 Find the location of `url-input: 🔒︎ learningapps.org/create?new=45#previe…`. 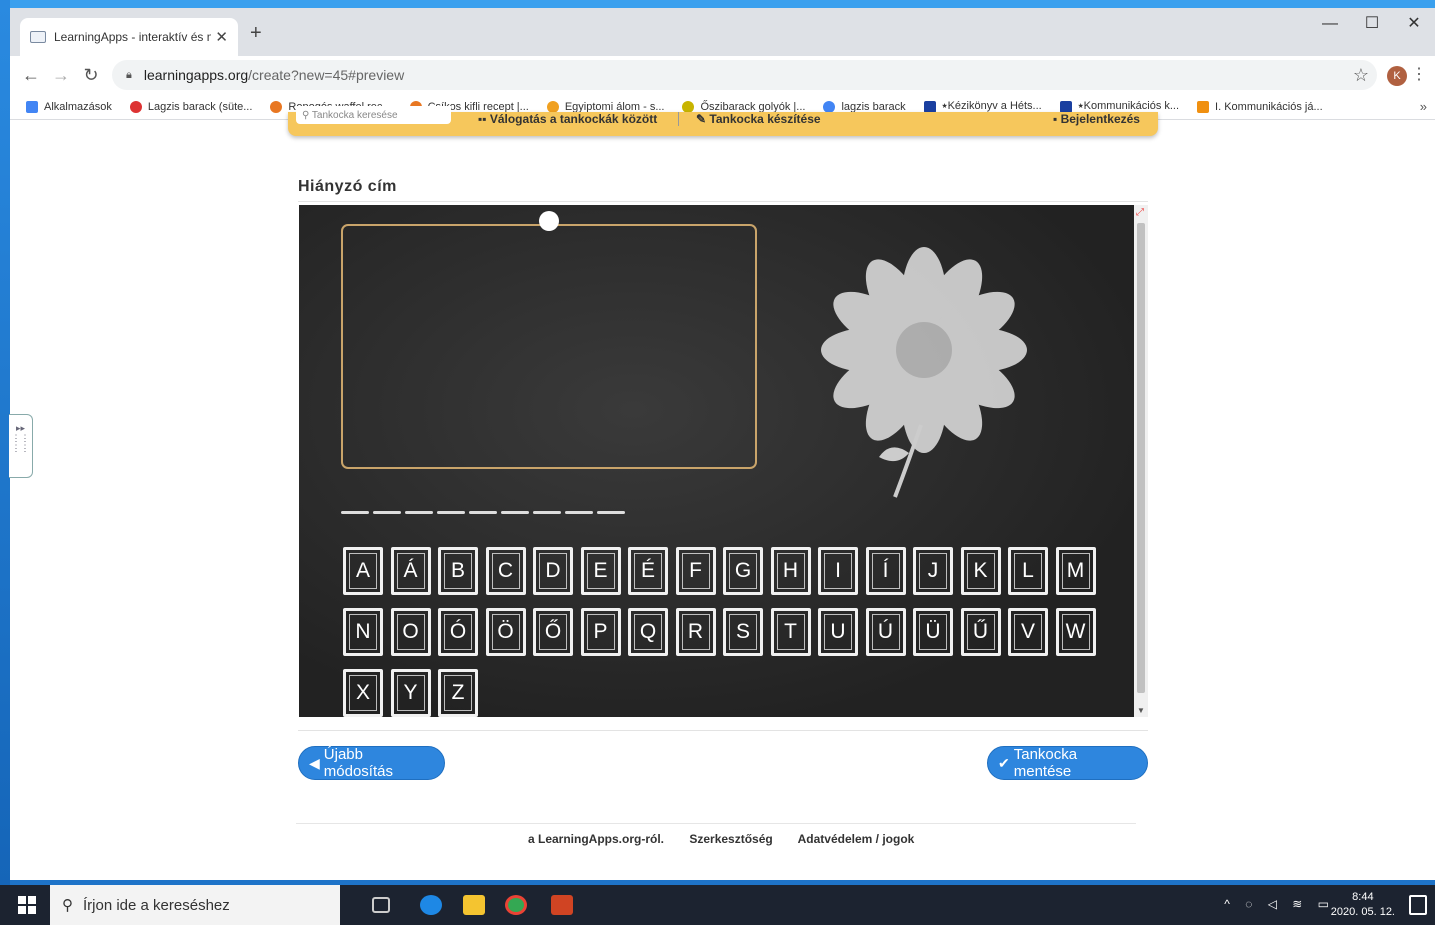

url-input: 🔒︎ learningapps.org/create?new=45#previe… is located at coordinates (744, 75).